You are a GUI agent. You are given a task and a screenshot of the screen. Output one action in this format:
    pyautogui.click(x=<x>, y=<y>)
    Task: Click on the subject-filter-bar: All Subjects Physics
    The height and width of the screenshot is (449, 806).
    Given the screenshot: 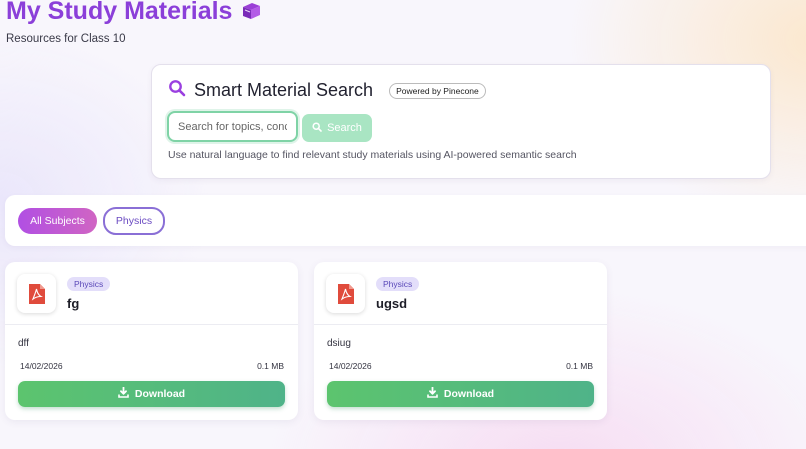 What is the action you would take?
    pyautogui.click(x=405, y=220)
    